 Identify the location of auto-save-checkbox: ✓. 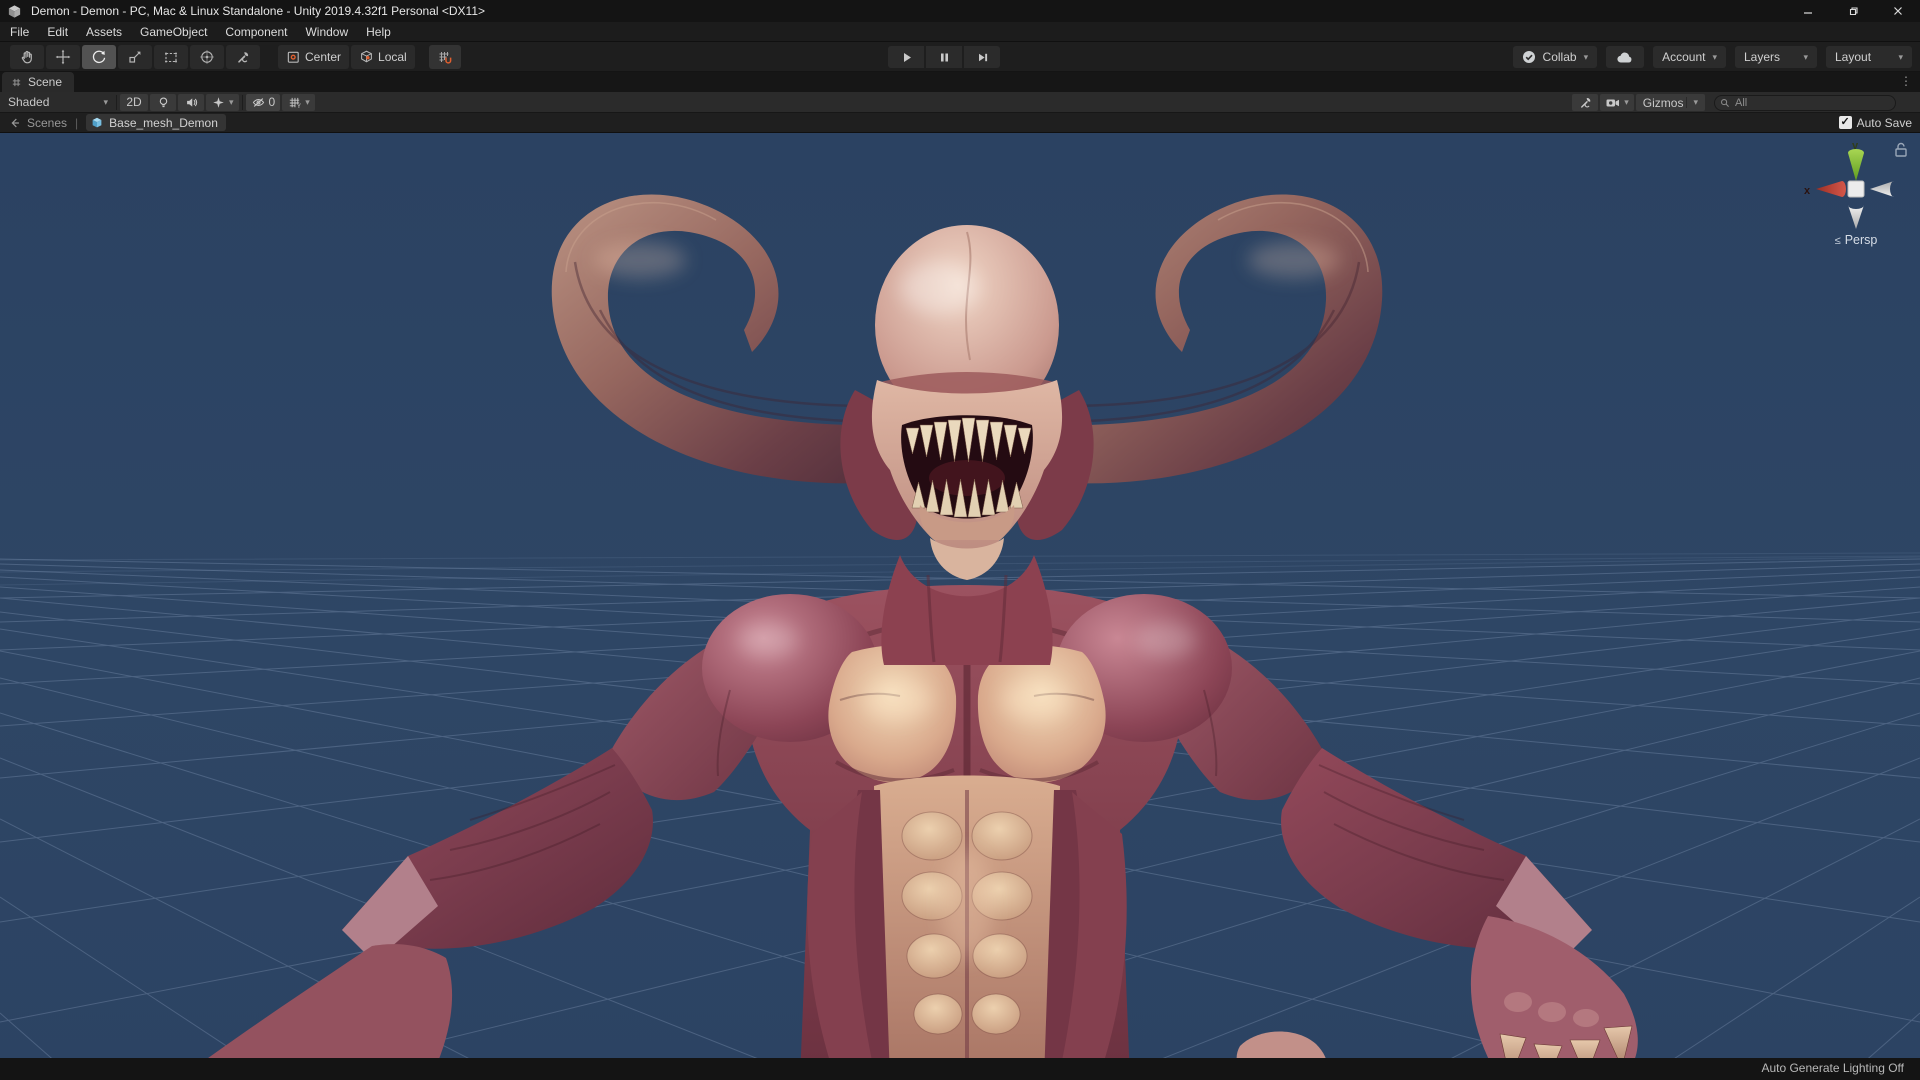
(1845, 122).